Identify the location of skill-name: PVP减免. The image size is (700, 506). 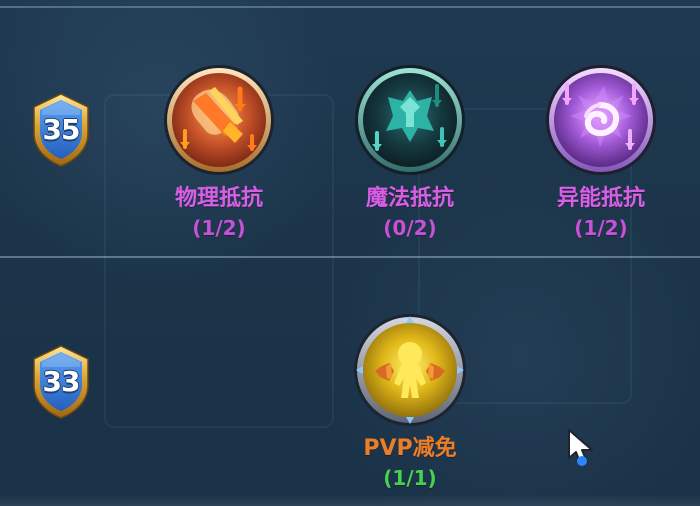
(410, 448).